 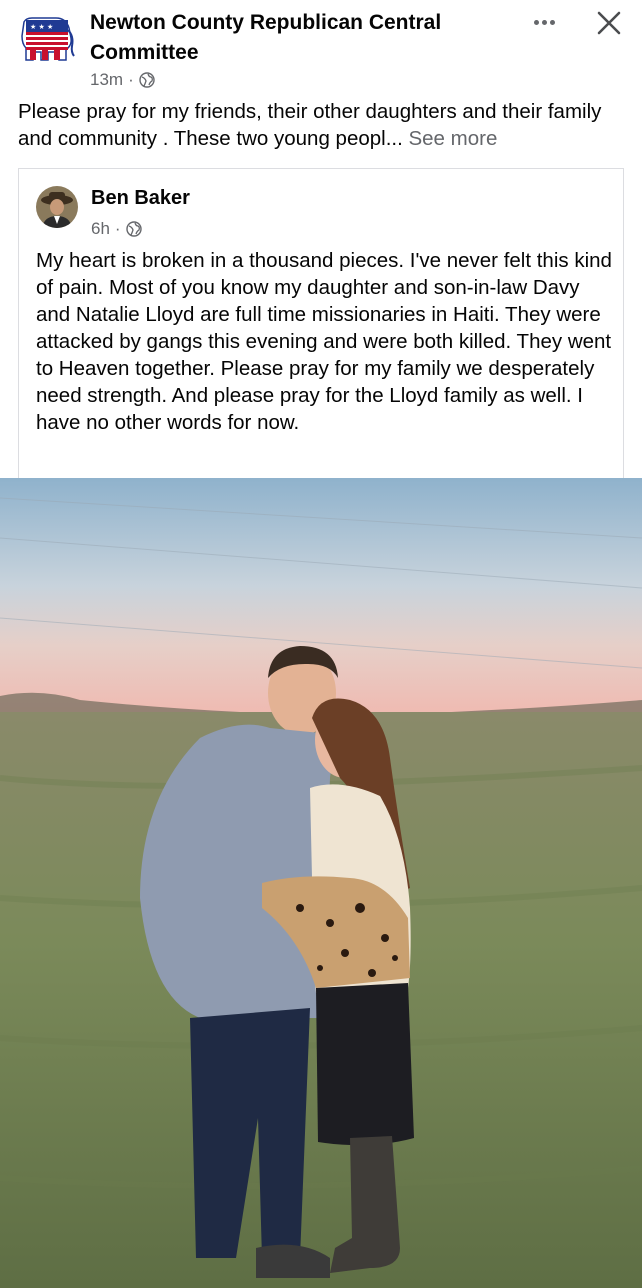 I want to click on close-icon, so click(x=609, y=23).